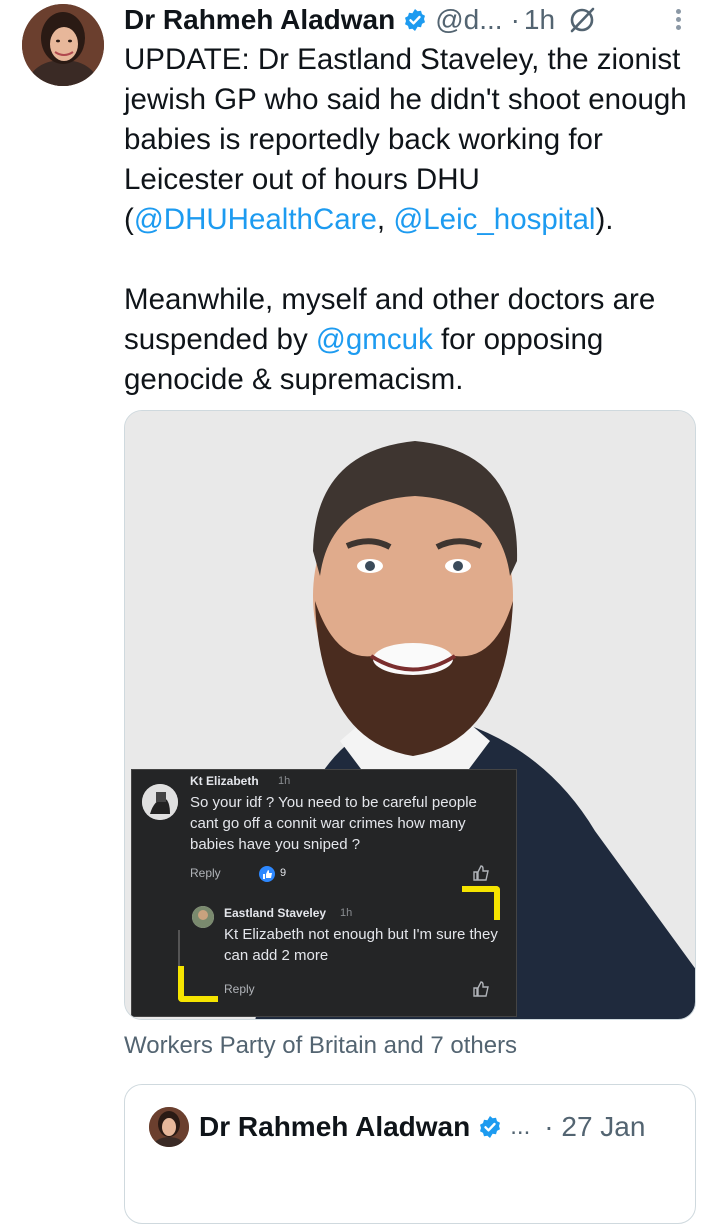  What do you see at coordinates (224, 781) in the screenshot?
I see `comment1-author: Kt Elizabeth` at bounding box center [224, 781].